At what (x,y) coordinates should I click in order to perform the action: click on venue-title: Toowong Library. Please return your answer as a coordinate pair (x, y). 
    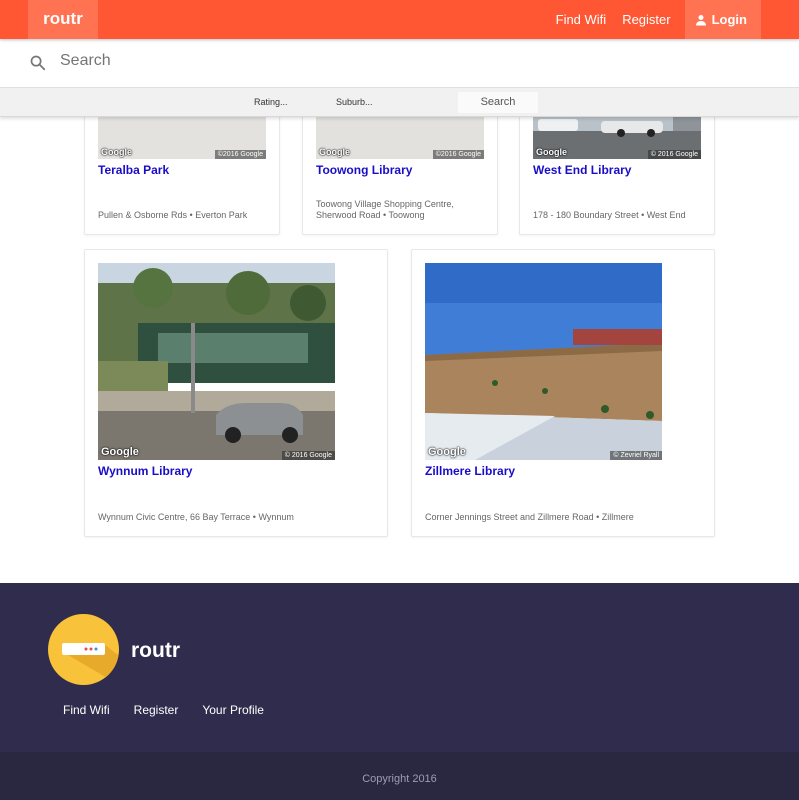
    Looking at the image, I should click on (364, 170).